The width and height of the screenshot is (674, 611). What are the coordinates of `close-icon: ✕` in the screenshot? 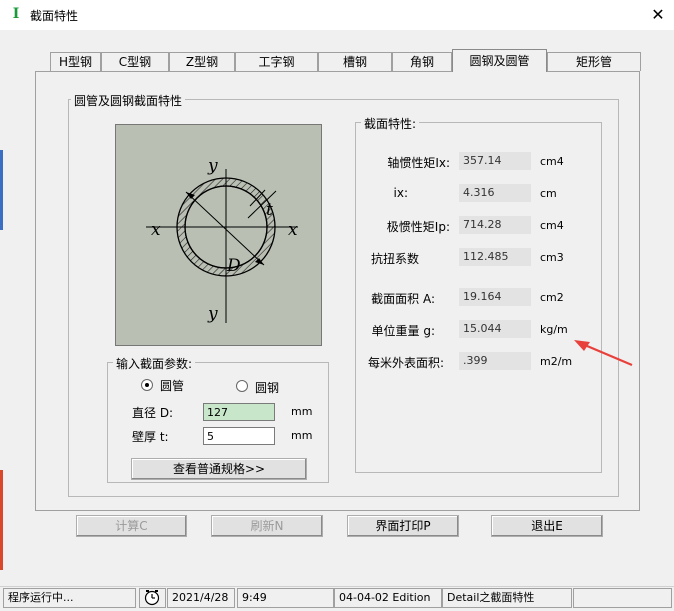 It's located at (658, 15).